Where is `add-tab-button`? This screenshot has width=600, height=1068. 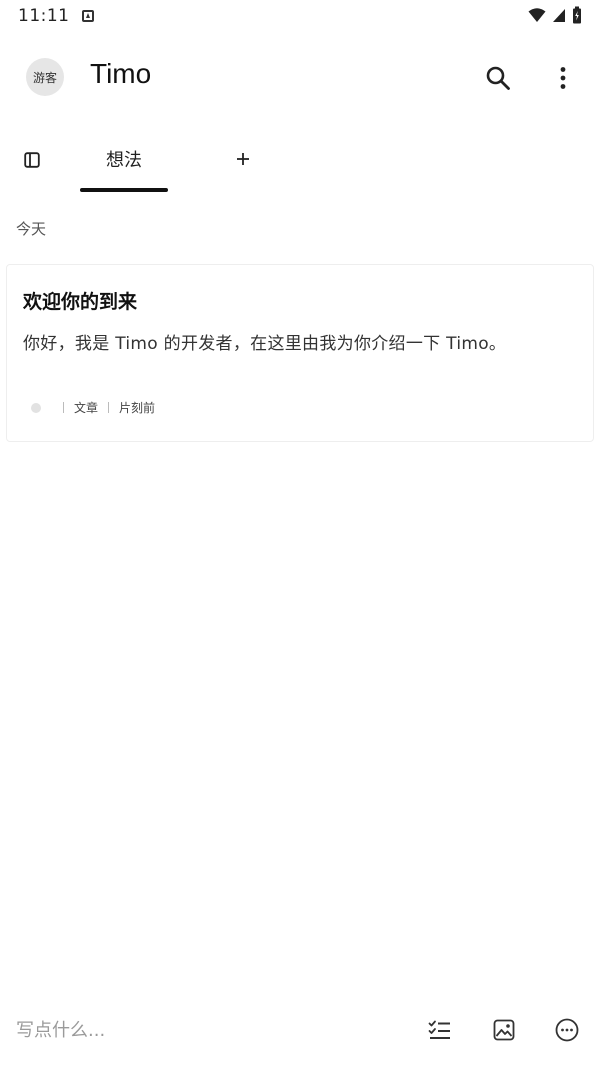 add-tab-button is located at coordinates (243, 159).